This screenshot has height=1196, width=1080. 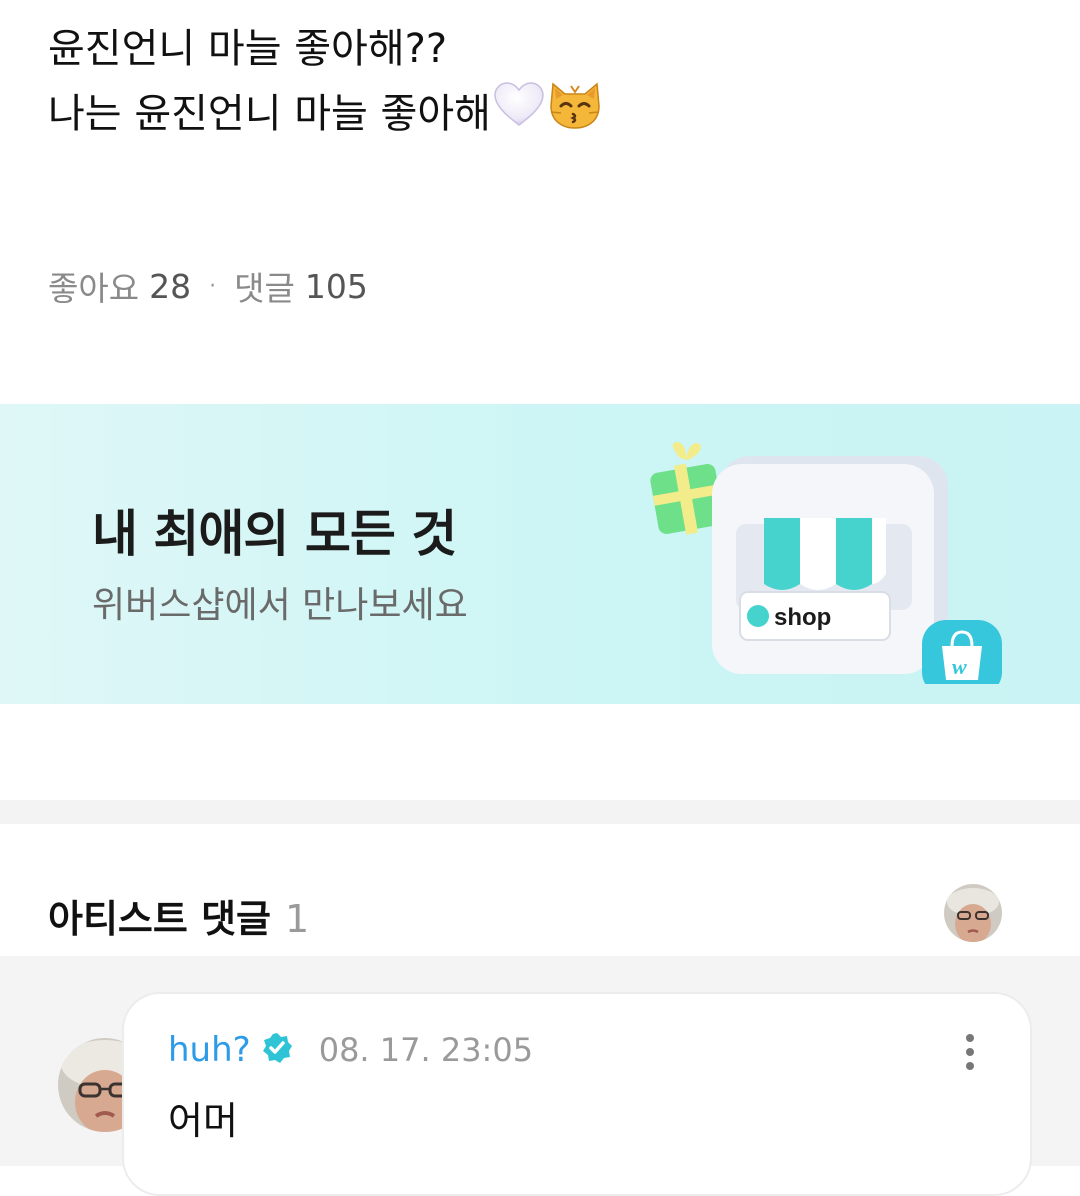 I want to click on comment-author-row: huh? 08. 17. 23:05, so click(x=350, y=1050).